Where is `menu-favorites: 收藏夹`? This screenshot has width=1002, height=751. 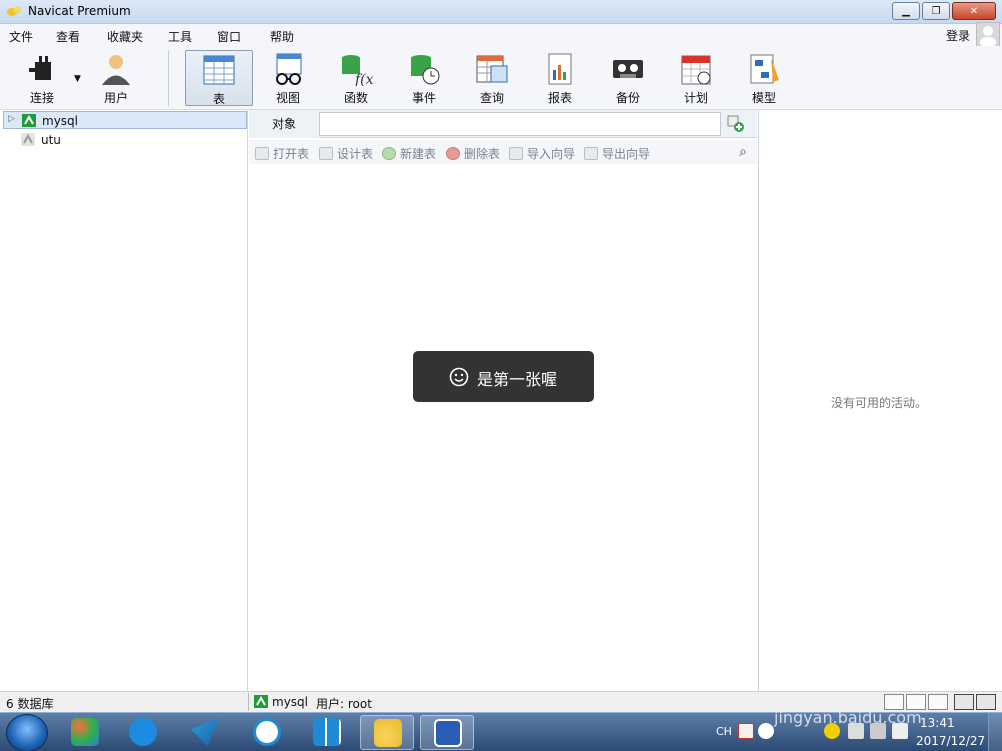
menu-favorites: 收藏夹 is located at coordinates (125, 36).